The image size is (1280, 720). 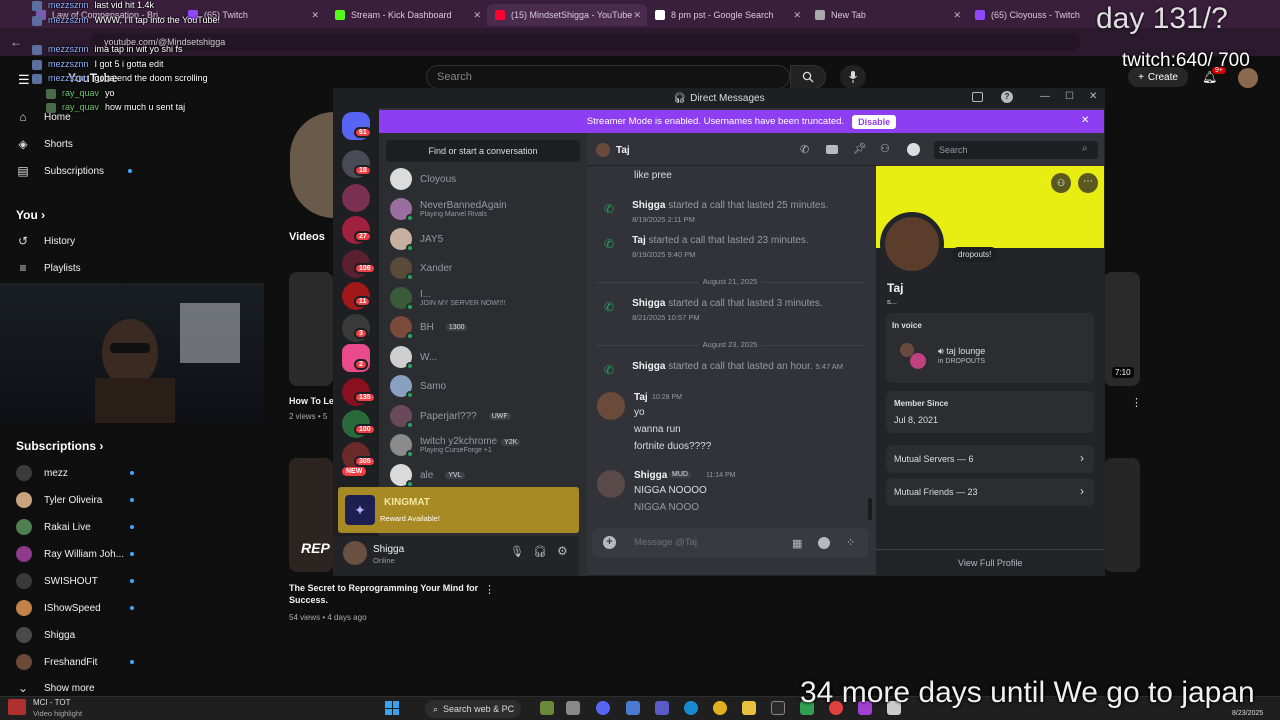 What do you see at coordinates (473, 709) in the screenshot?
I see `taskbar-search: ⌕ Search web & PC` at bounding box center [473, 709].